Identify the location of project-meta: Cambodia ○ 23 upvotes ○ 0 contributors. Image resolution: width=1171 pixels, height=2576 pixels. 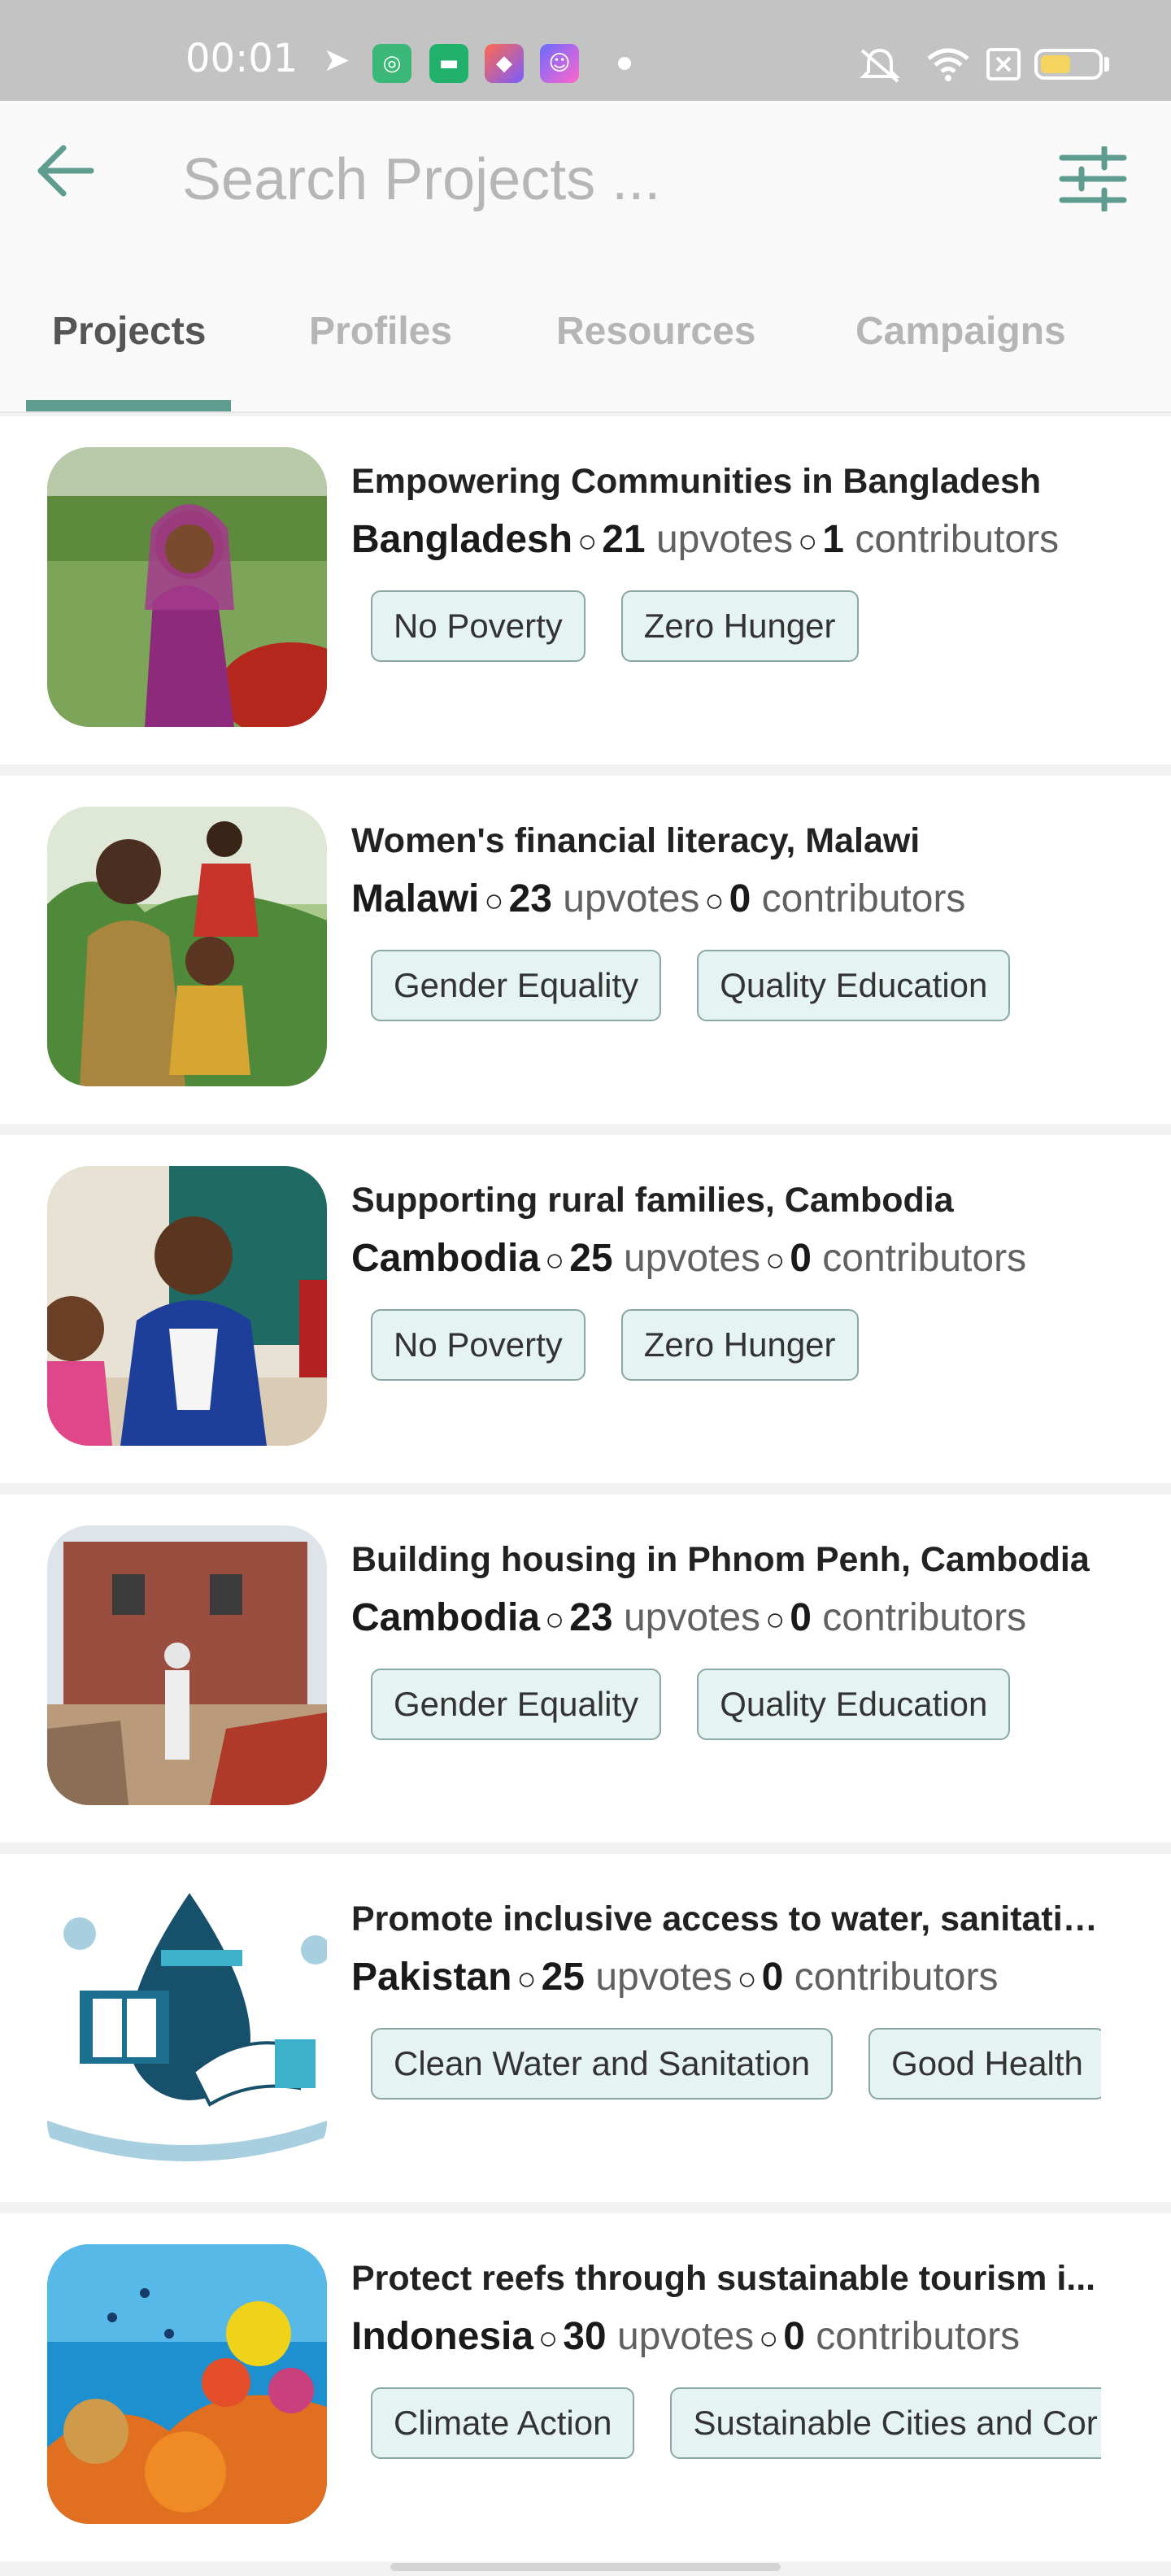
(689, 1618).